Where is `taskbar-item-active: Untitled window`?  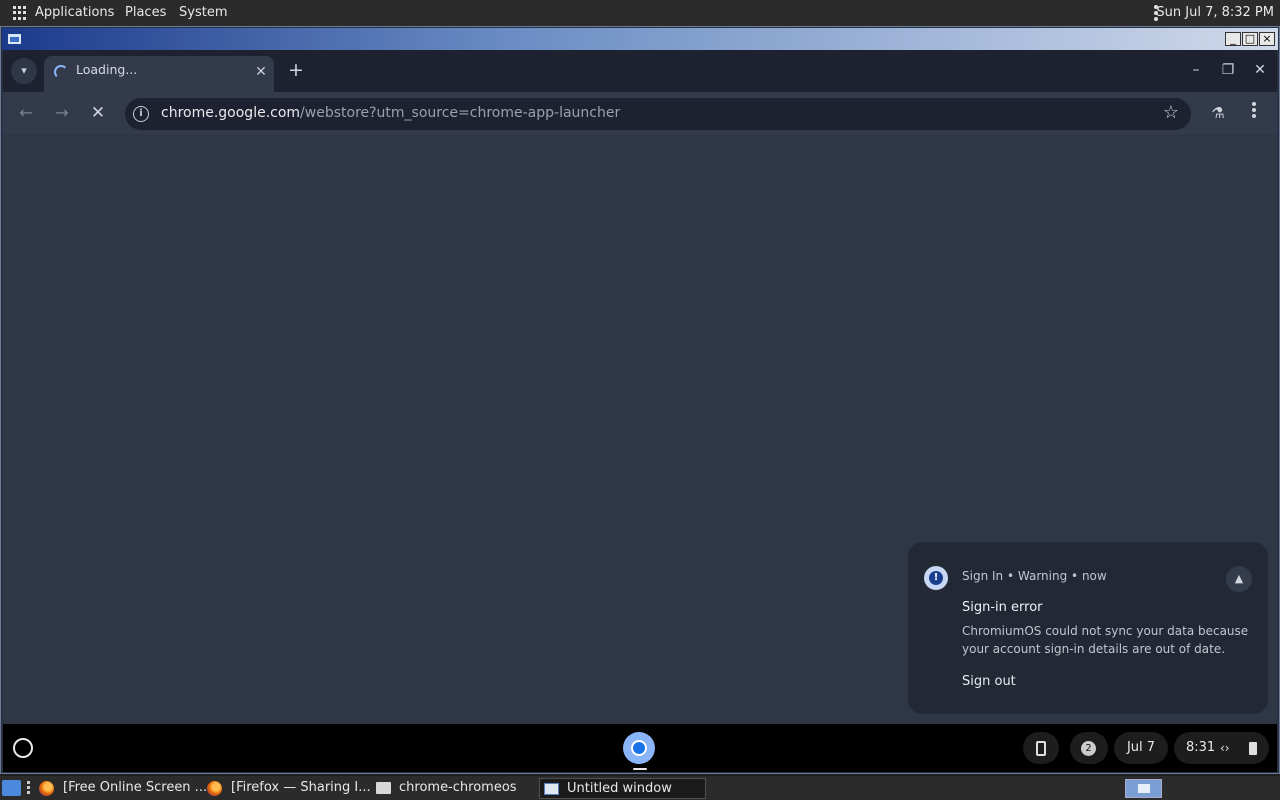 taskbar-item-active: Untitled window is located at coordinates (622, 788).